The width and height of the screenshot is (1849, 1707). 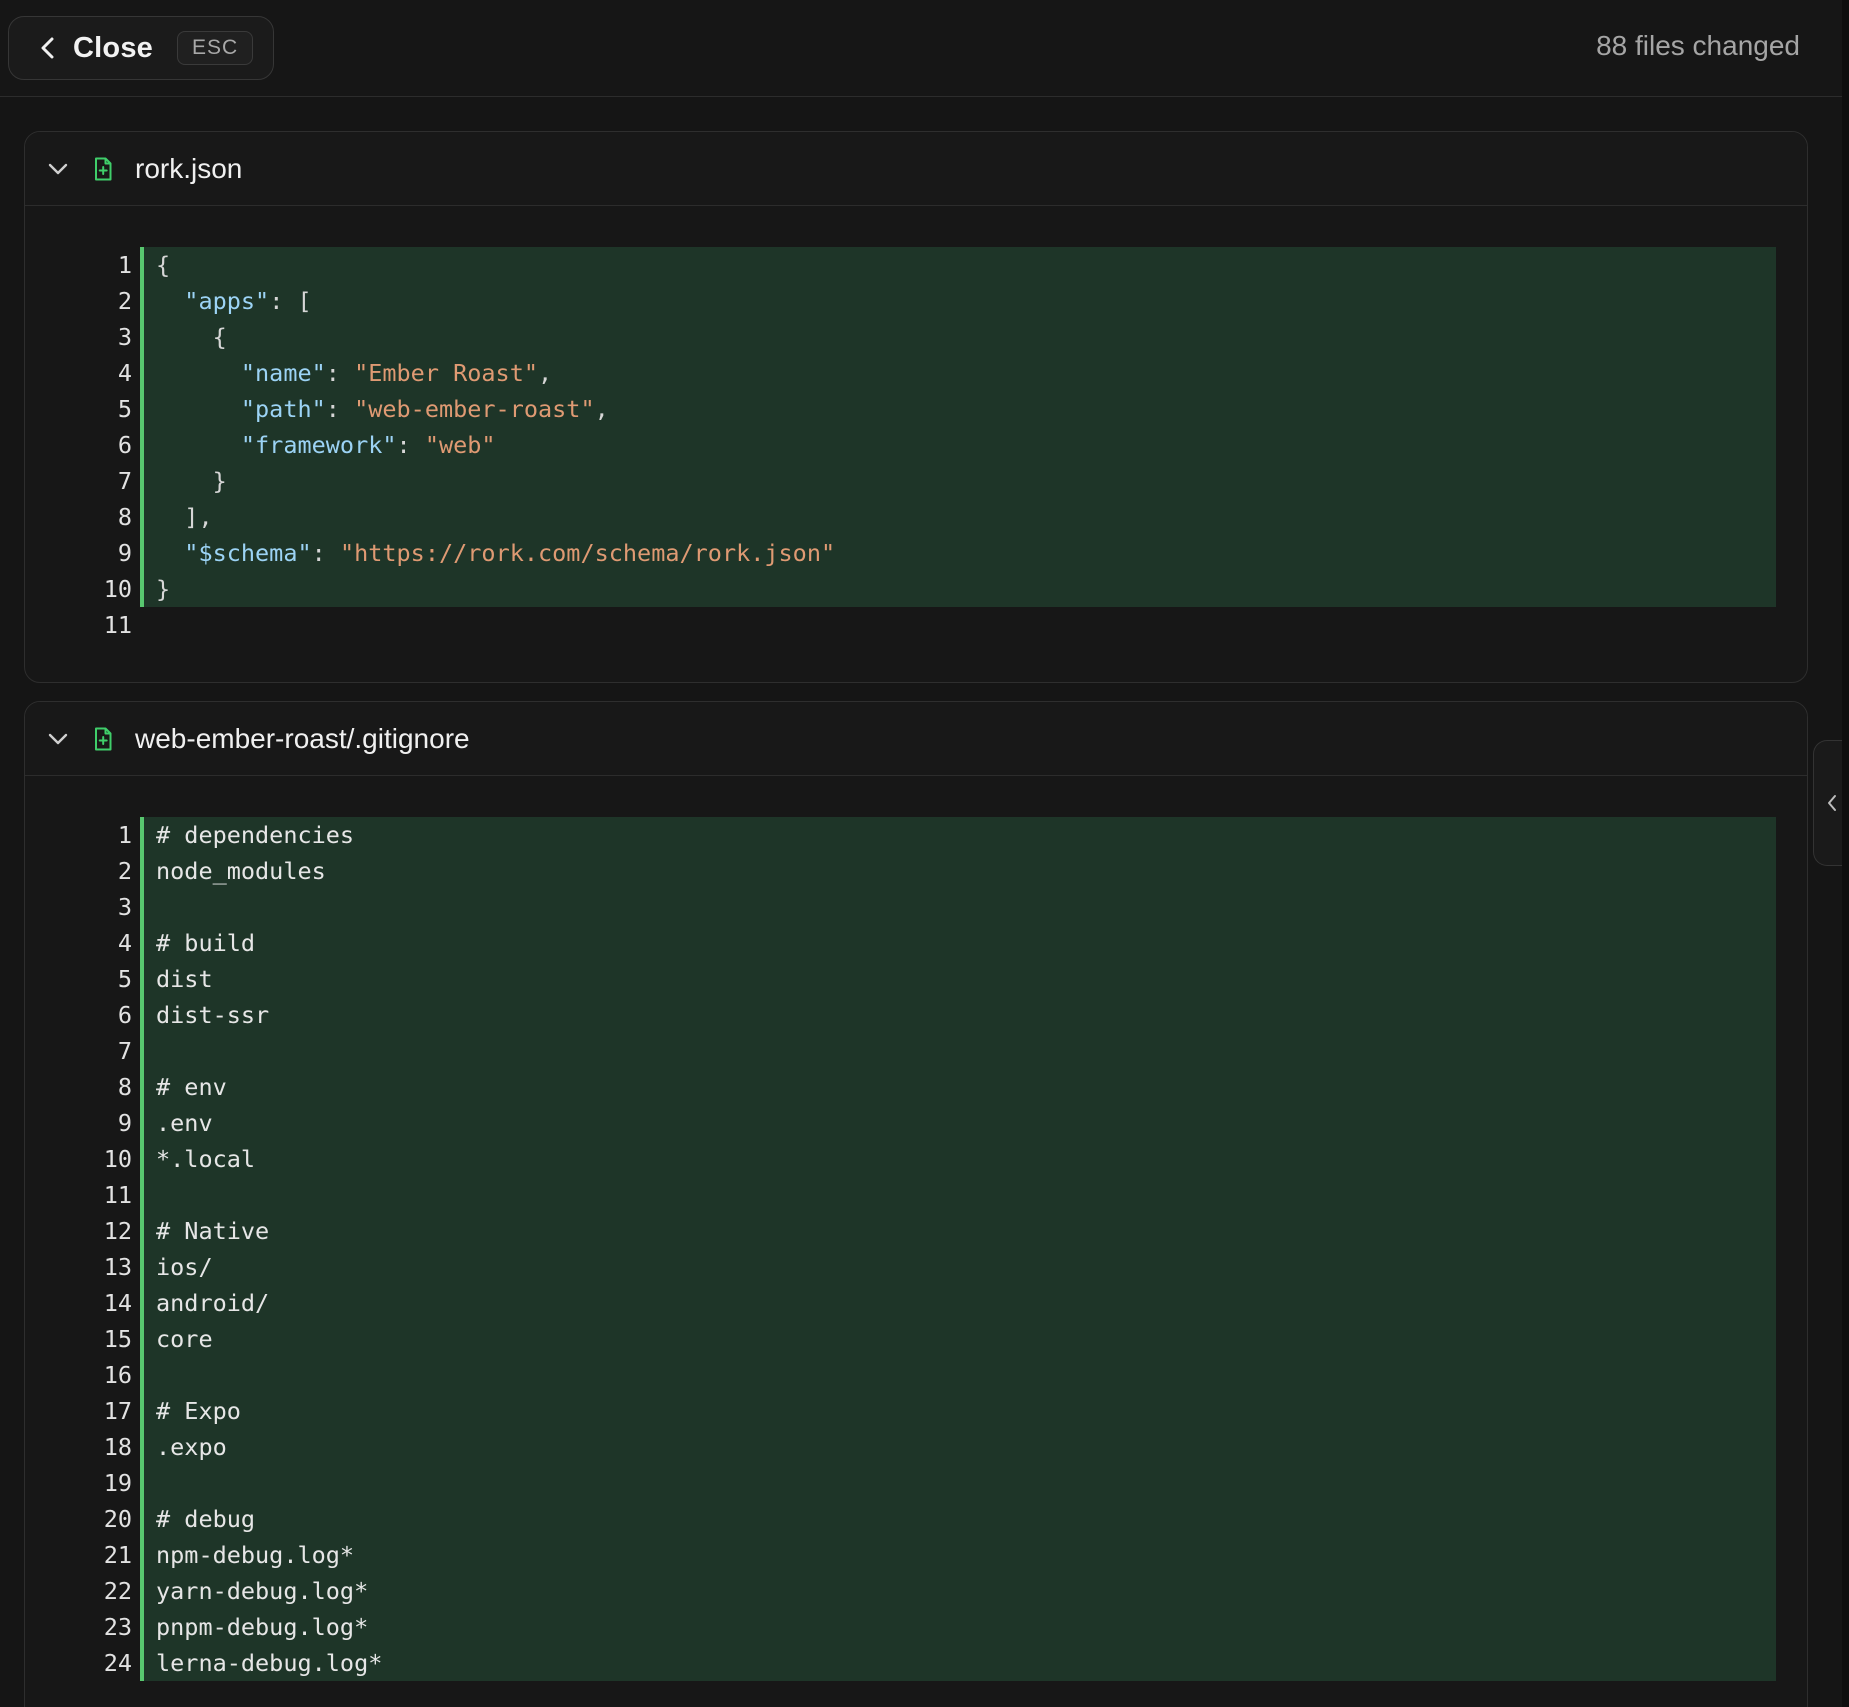 What do you see at coordinates (117, 1447) in the screenshot?
I see `line-number: 18` at bounding box center [117, 1447].